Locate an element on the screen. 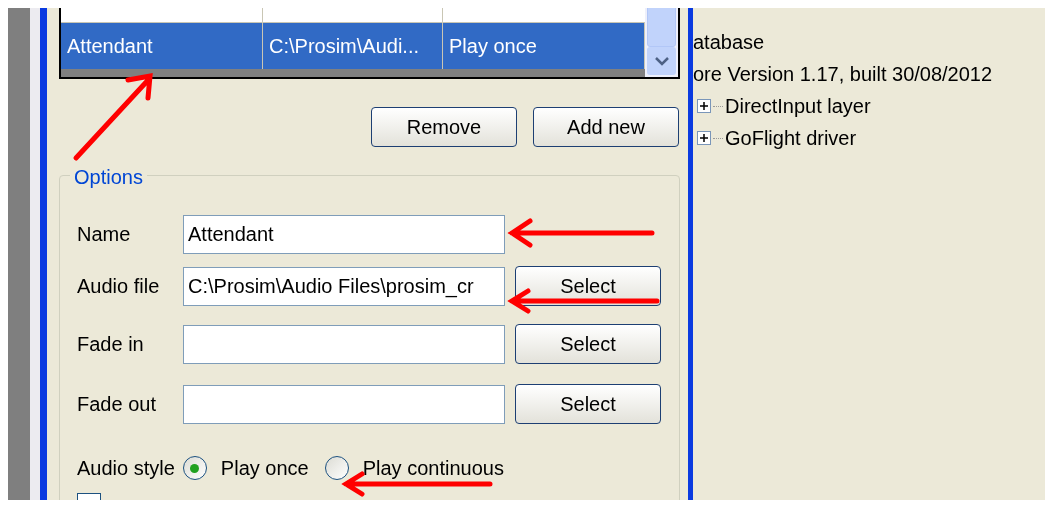  chevron-down-icon is located at coordinates (661, 61).